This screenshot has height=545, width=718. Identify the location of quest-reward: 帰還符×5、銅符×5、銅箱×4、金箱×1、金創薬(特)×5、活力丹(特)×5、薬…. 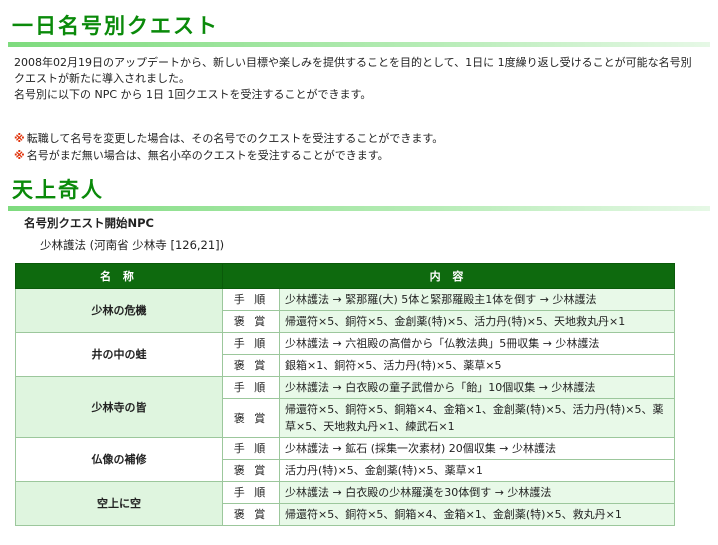
(477, 418).